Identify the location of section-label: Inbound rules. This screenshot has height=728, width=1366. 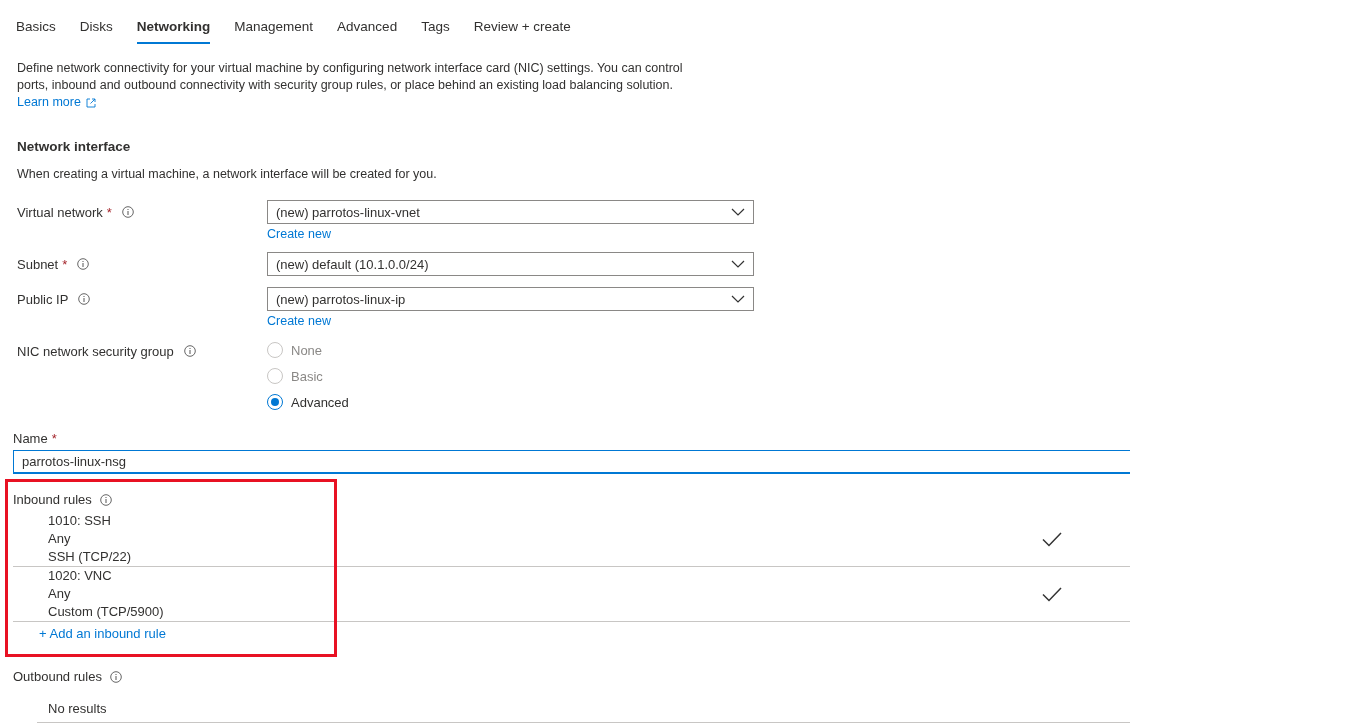
(52, 499).